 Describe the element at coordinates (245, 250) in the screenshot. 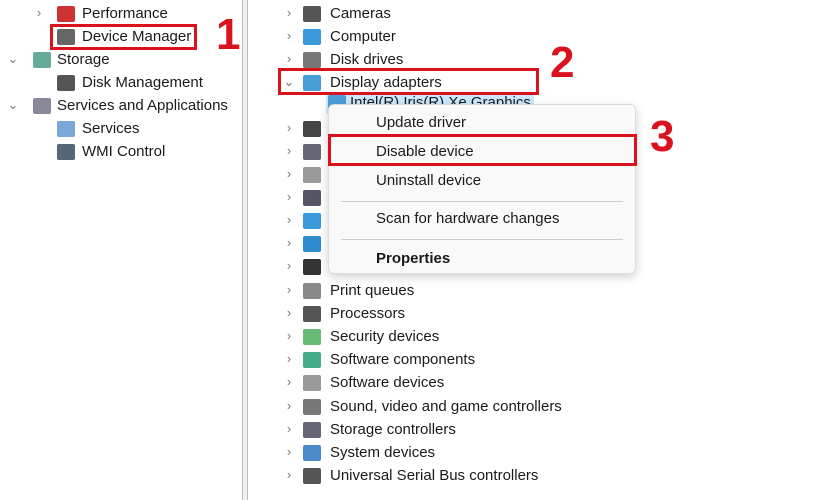

I see `pane-splitter` at that location.